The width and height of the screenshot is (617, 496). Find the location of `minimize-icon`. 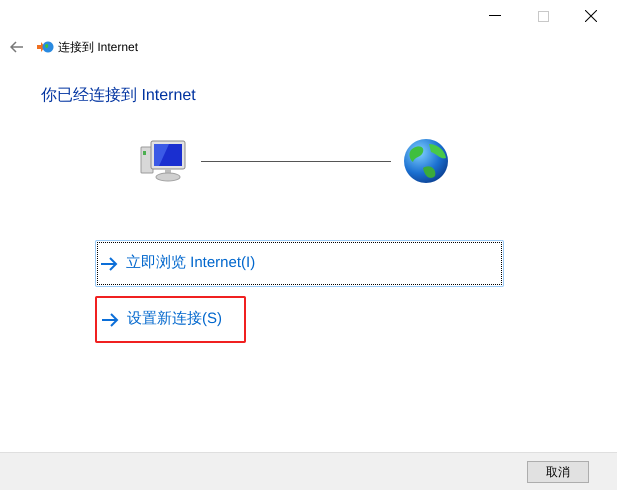

minimize-icon is located at coordinates (495, 16).